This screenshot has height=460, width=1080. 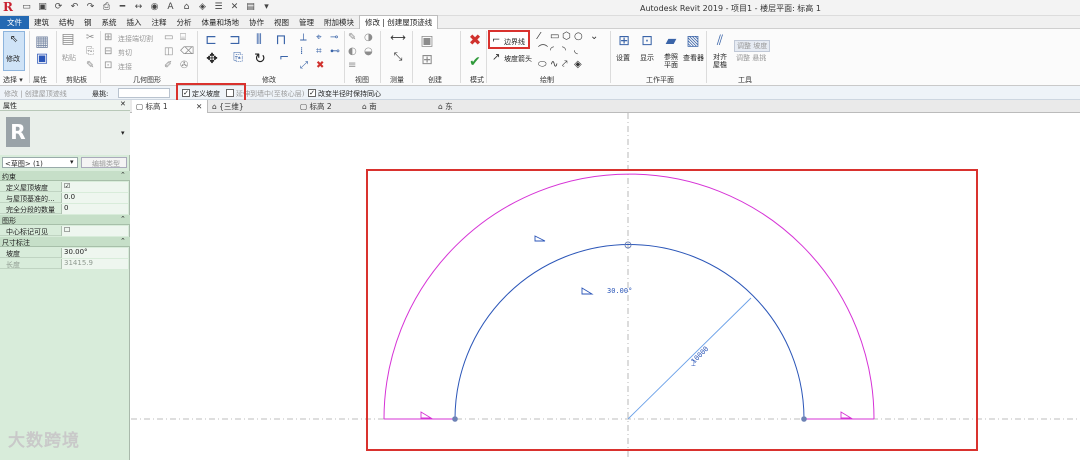 I want to click on property-row: 与屋顶基准的... 0.0, so click(x=64, y=198).